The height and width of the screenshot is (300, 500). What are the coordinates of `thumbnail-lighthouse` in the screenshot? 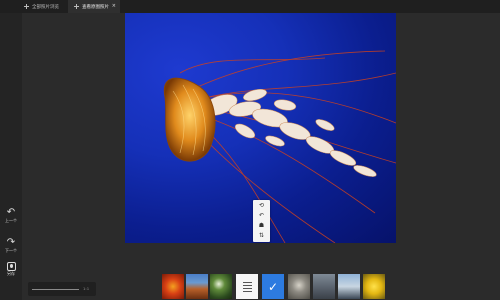 It's located at (324, 286).